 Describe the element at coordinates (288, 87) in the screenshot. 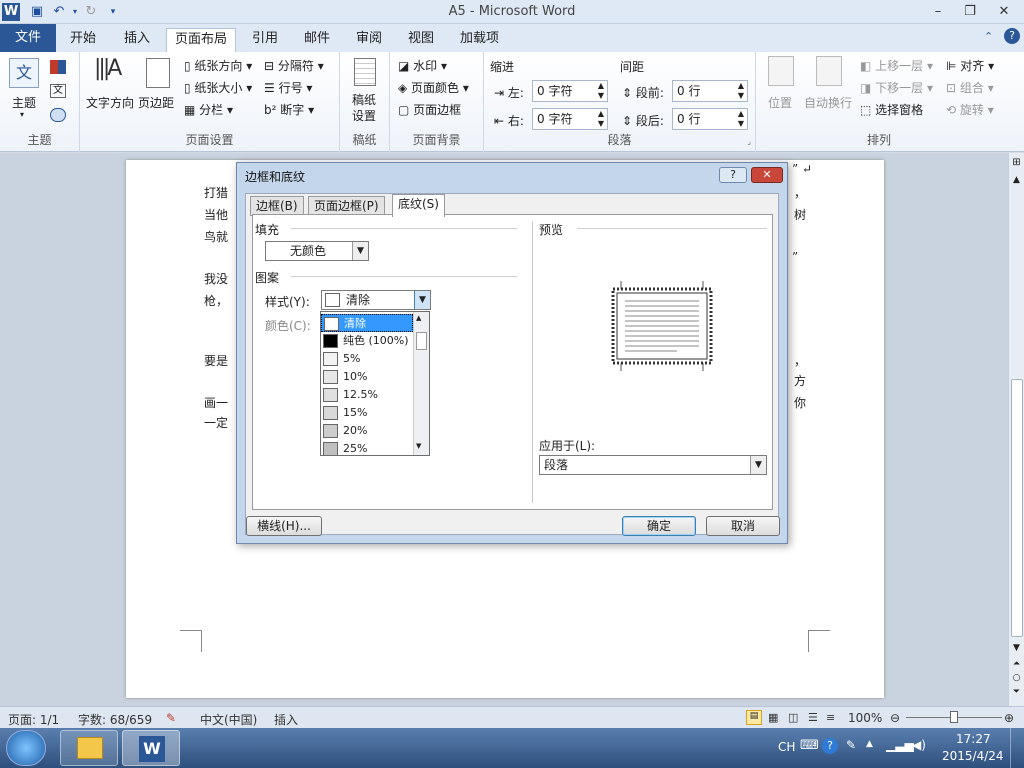

I see `line-numbers-button: ☰ 行号 ▾` at that location.